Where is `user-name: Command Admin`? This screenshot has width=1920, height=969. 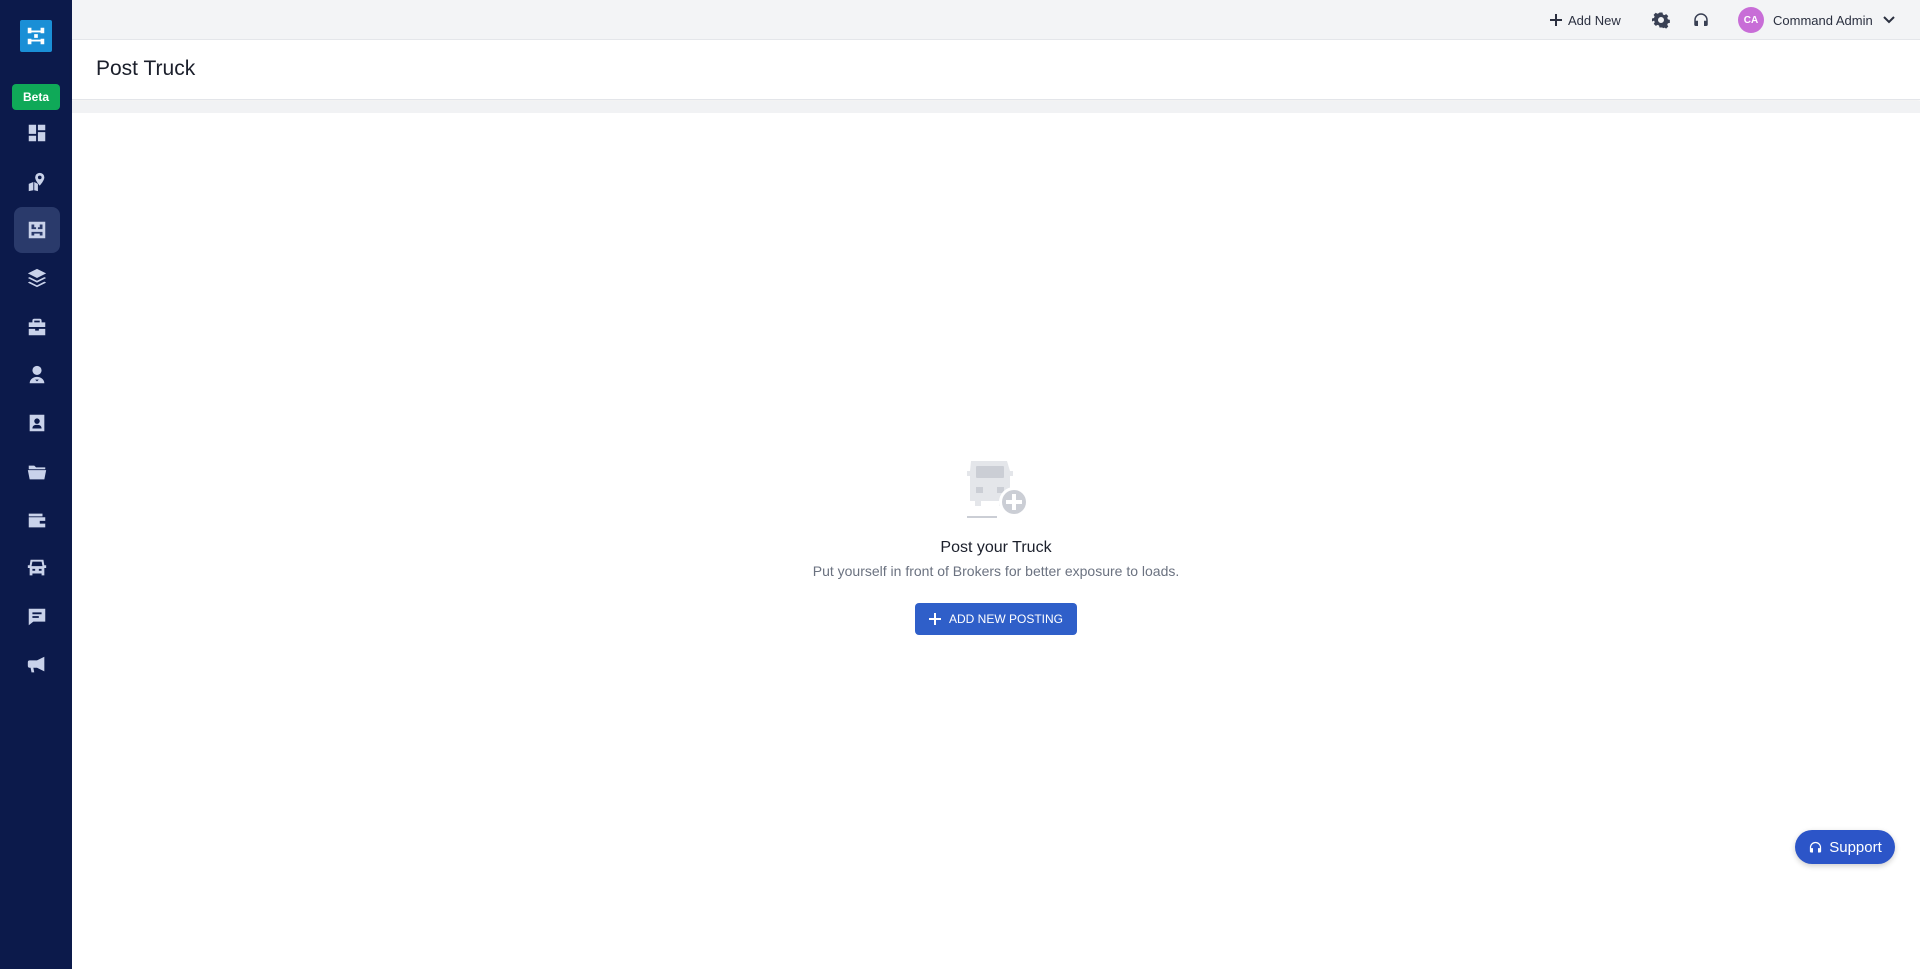 user-name: Command Admin is located at coordinates (1823, 20).